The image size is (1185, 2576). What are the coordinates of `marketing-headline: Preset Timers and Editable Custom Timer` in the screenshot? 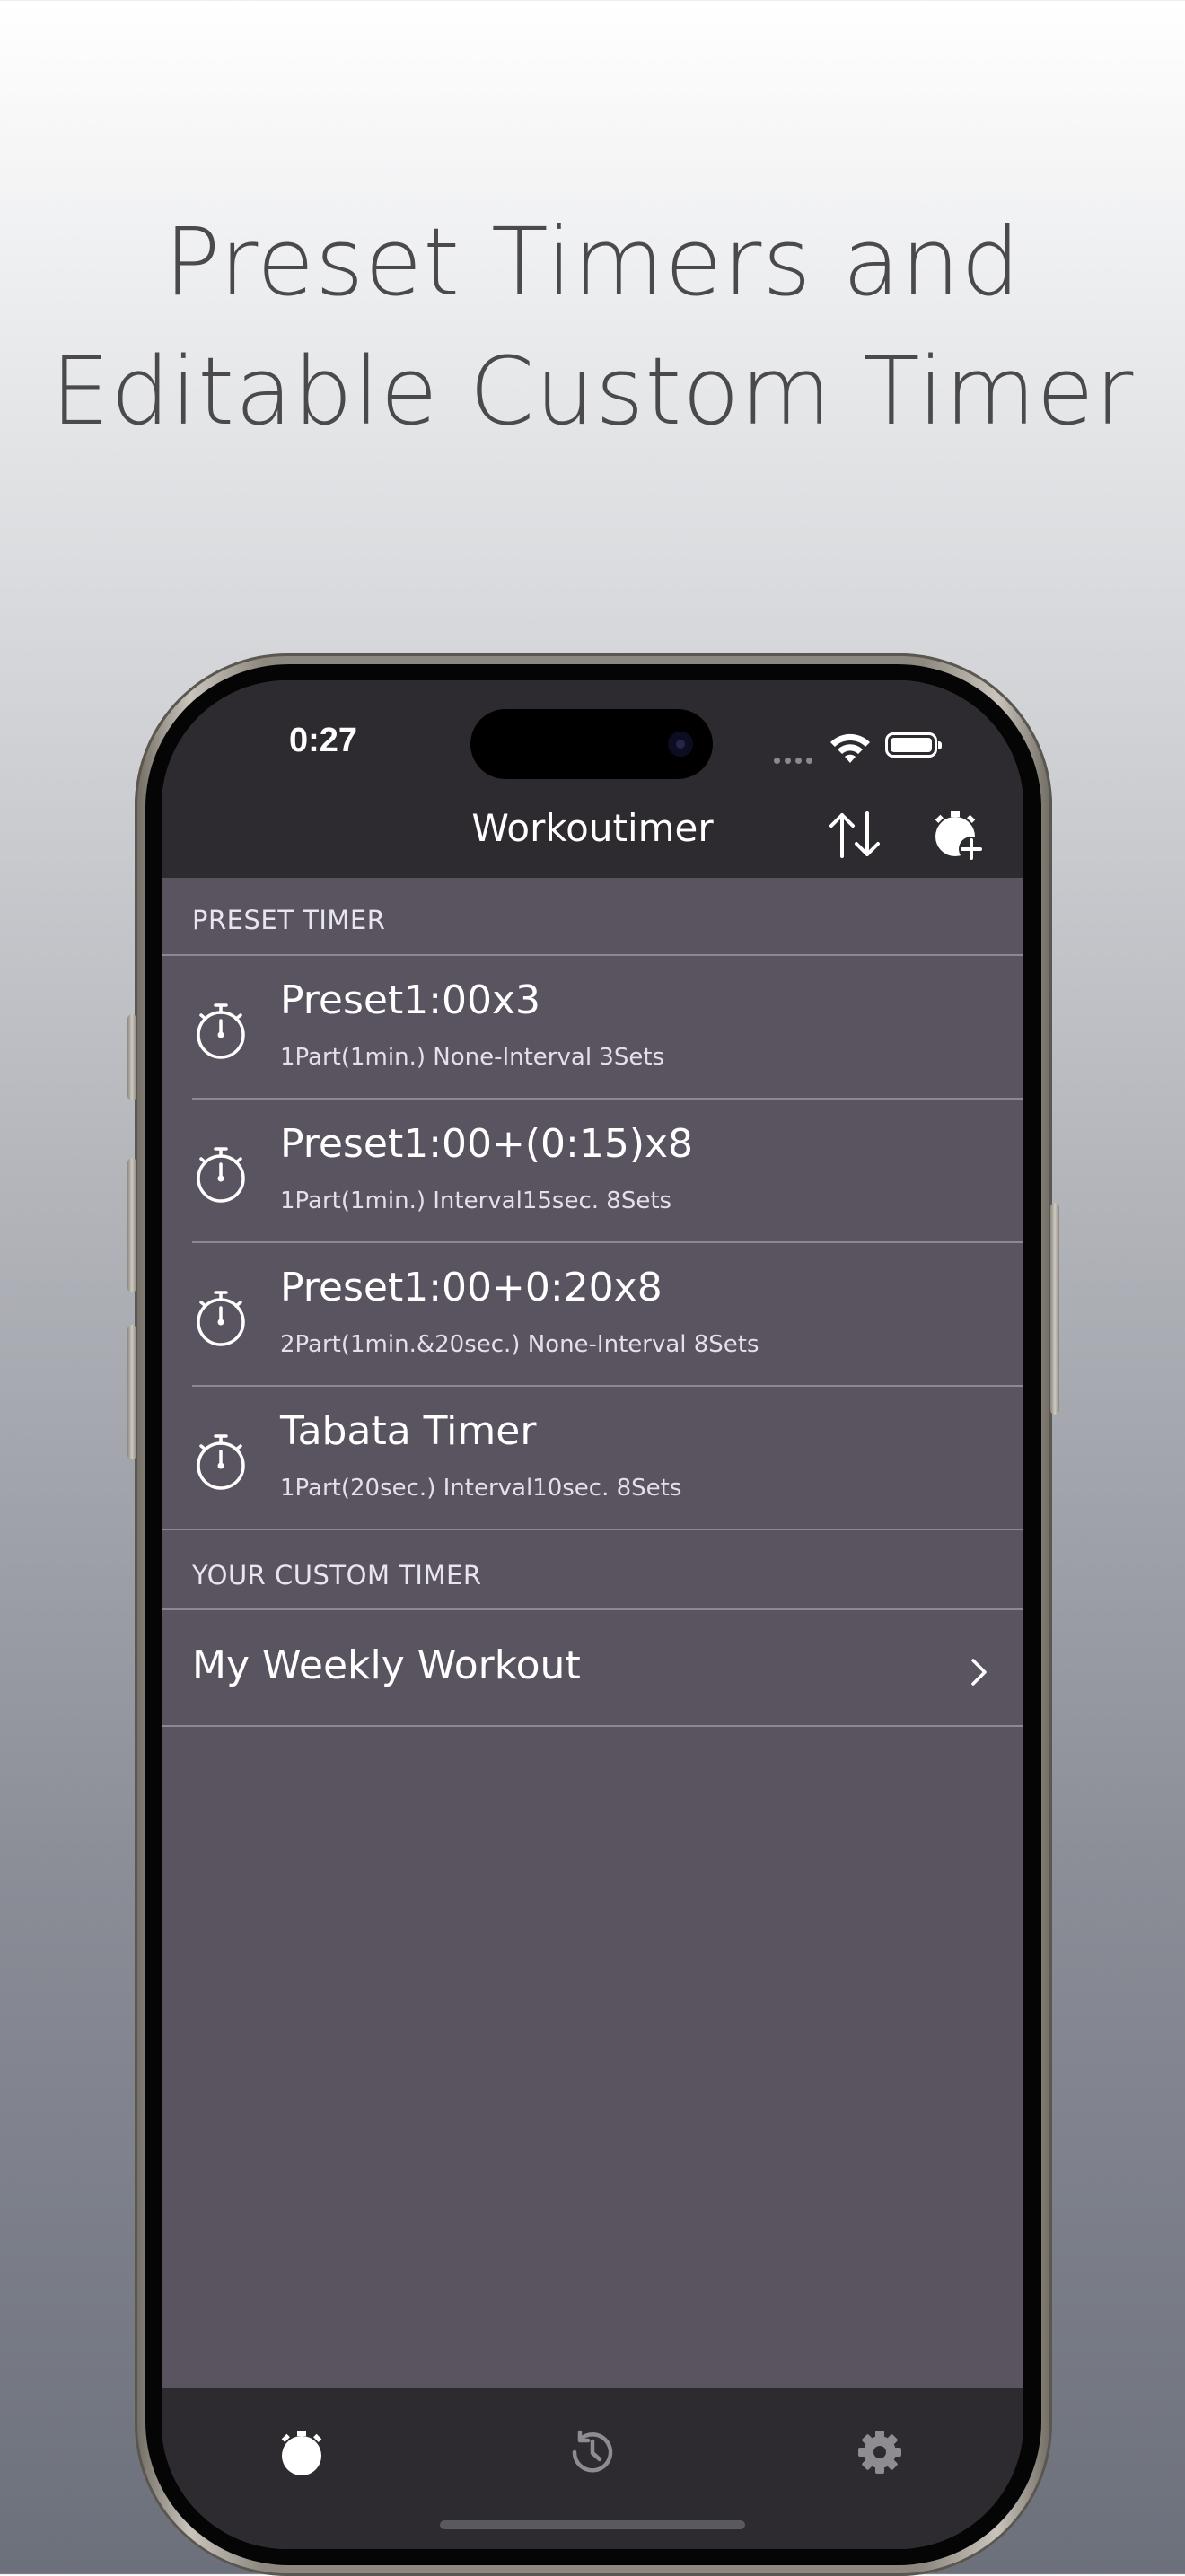 It's located at (592, 326).